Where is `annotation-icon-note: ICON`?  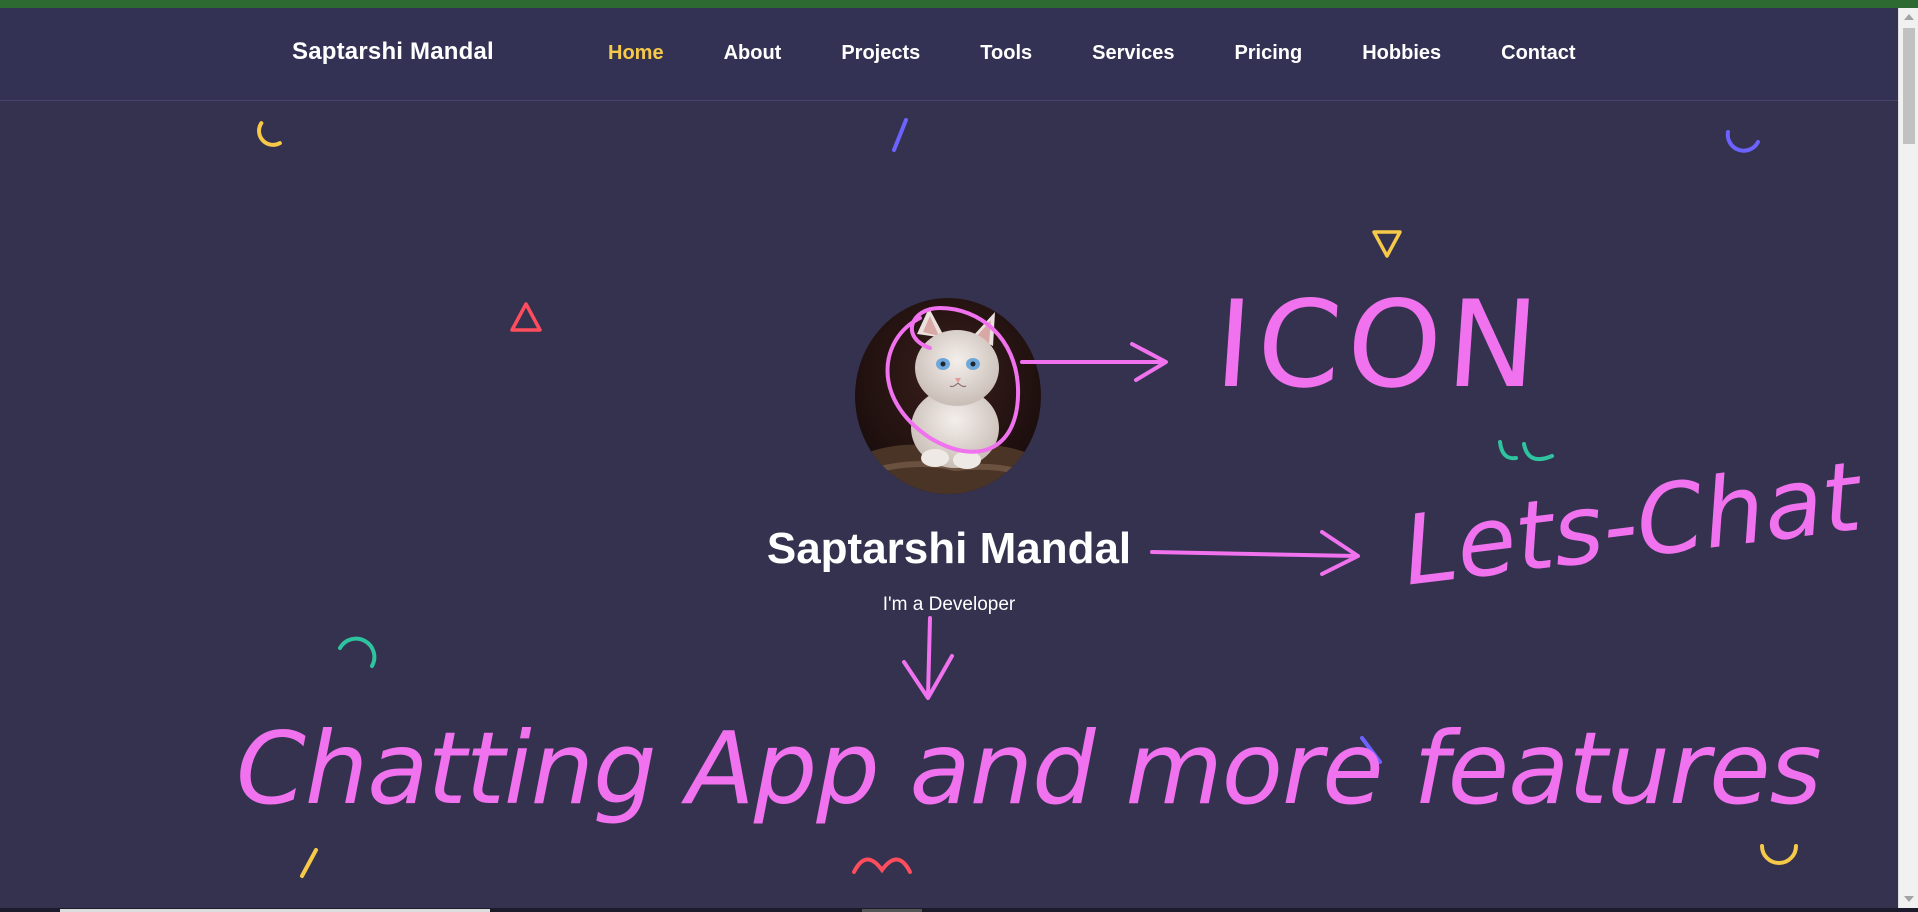
annotation-icon-note: ICON is located at coordinates (1380, 345).